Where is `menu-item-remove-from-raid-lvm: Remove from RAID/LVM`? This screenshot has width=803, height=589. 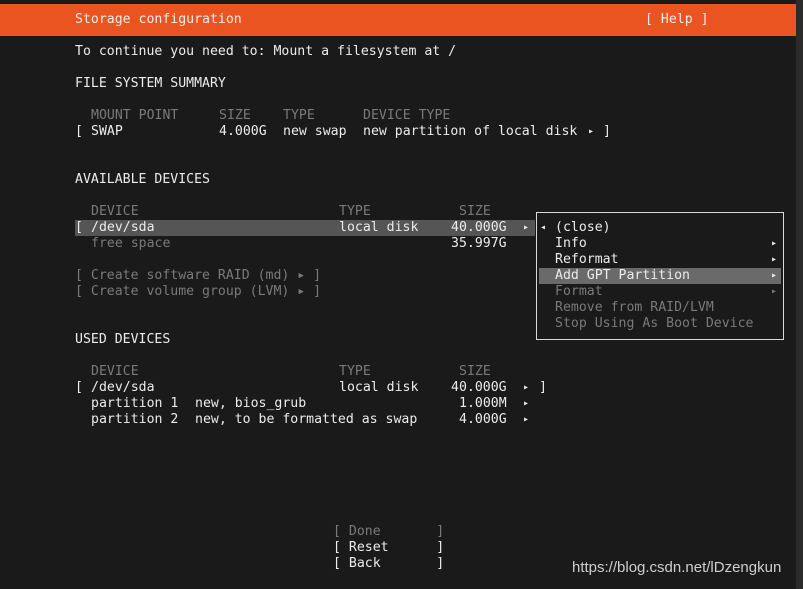 menu-item-remove-from-raid-lvm: Remove from RAID/LVM is located at coordinates (634, 308).